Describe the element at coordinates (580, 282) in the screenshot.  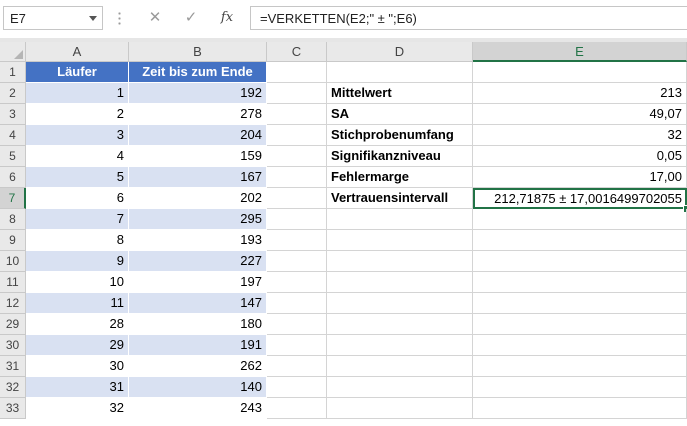
I see `cell-e11` at that location.